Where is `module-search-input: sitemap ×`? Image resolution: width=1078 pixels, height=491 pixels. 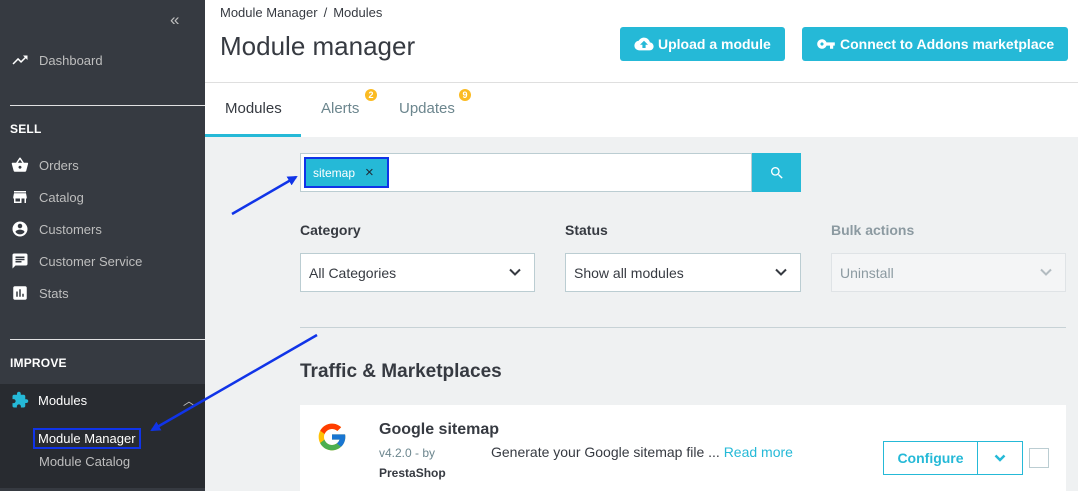 module-search-input: sitemap × is located at coordinates (526, 172).